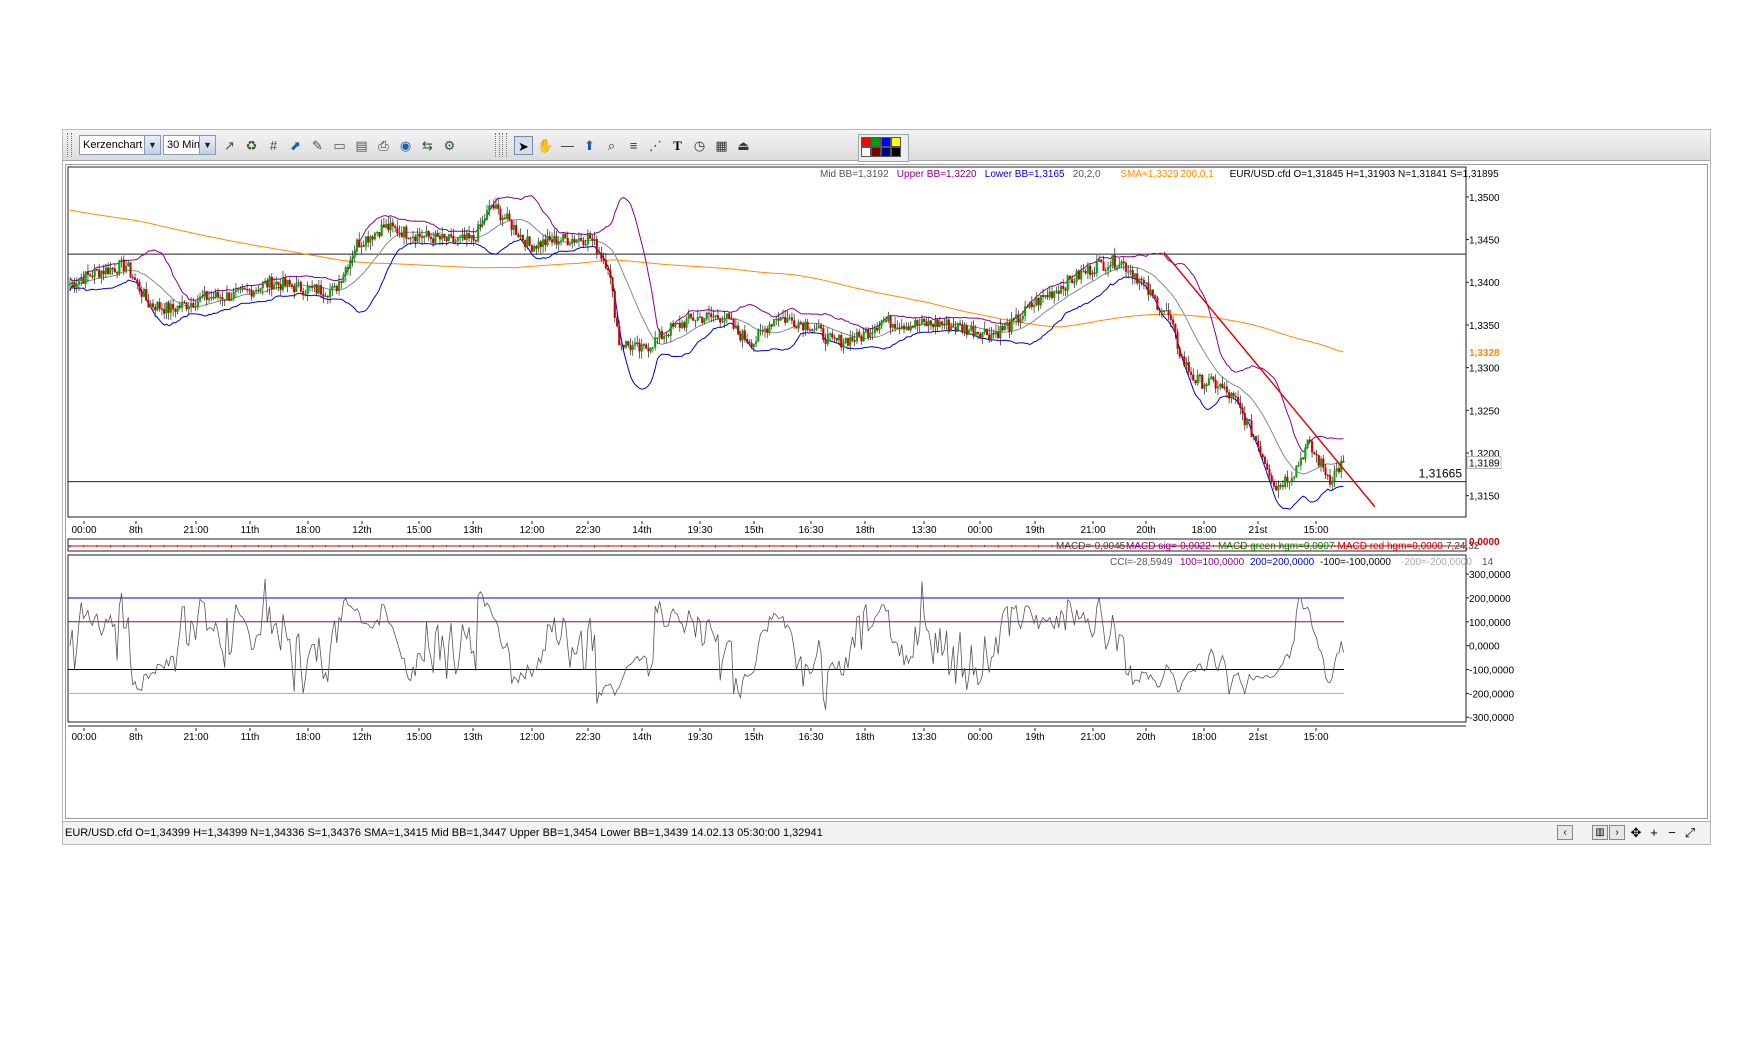 The image size is (1764, 1043). I want to click on cursor-icon: ➤, so click(523, 145).